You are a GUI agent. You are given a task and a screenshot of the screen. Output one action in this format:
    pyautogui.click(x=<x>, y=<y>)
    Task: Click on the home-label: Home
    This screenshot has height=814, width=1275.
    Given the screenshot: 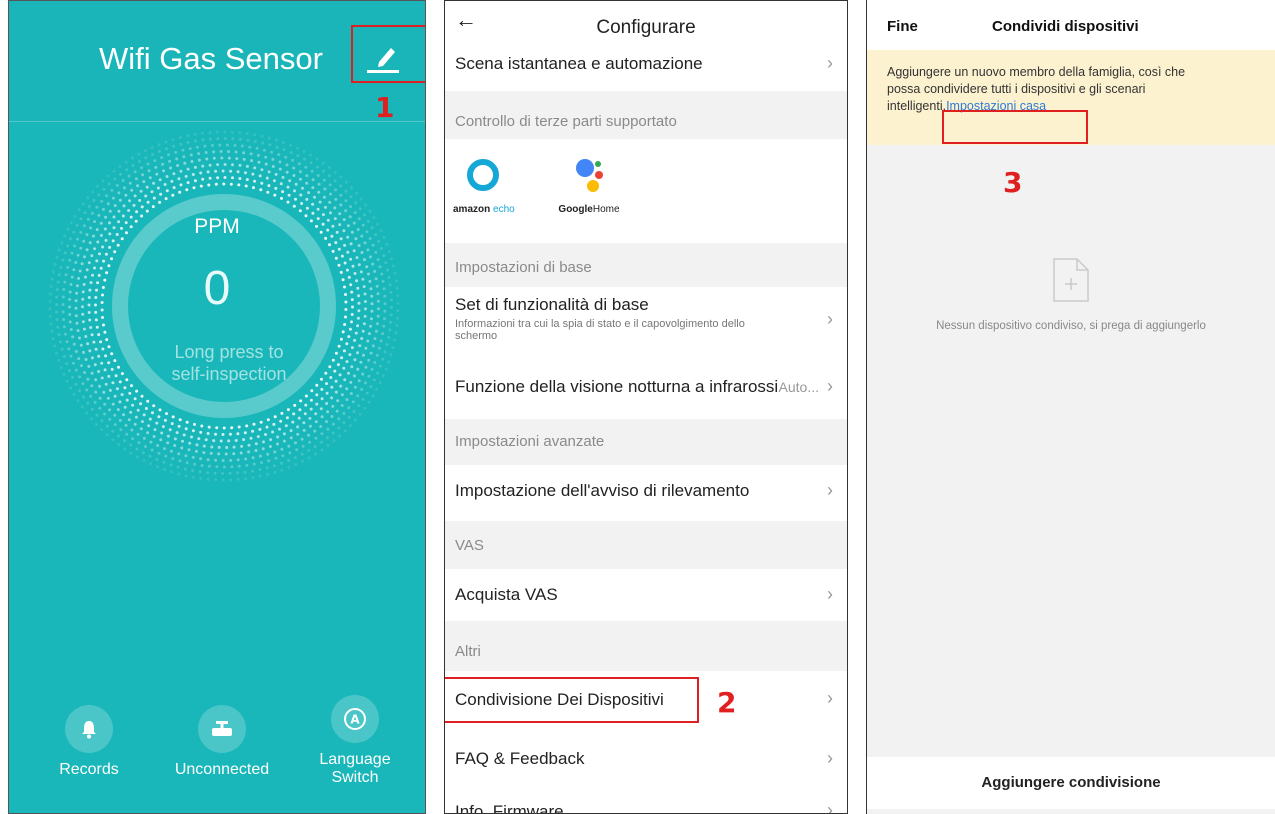 What is the action you would take?
    pyautogui.click(x=606, y=209)
    